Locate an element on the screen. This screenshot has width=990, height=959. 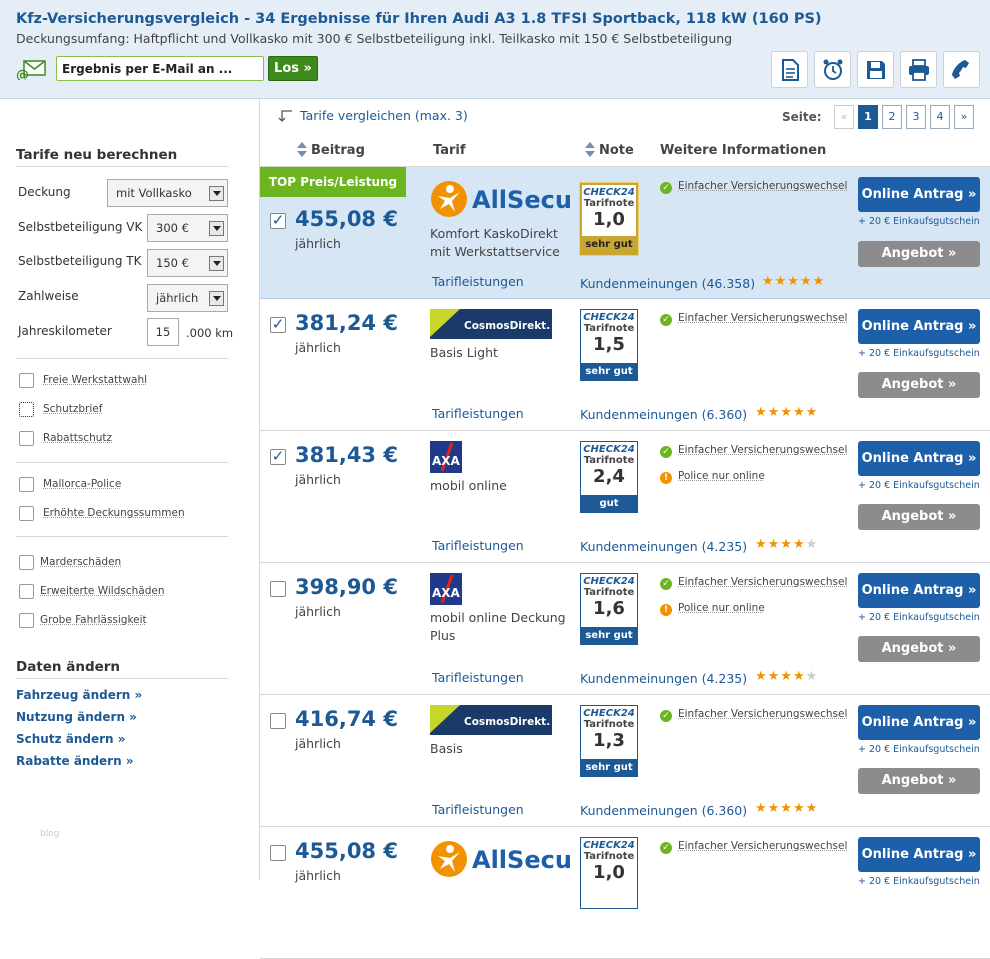
grade-brand: CHECK24 is located at coordinates (609, 845).